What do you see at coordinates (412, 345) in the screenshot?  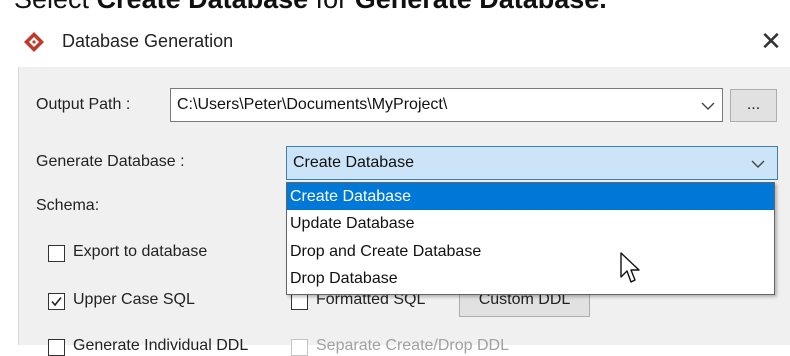 I see `separate-create-drop-ddl-label: Separate Create/Drop DDL` at bounding box center [412, 345].